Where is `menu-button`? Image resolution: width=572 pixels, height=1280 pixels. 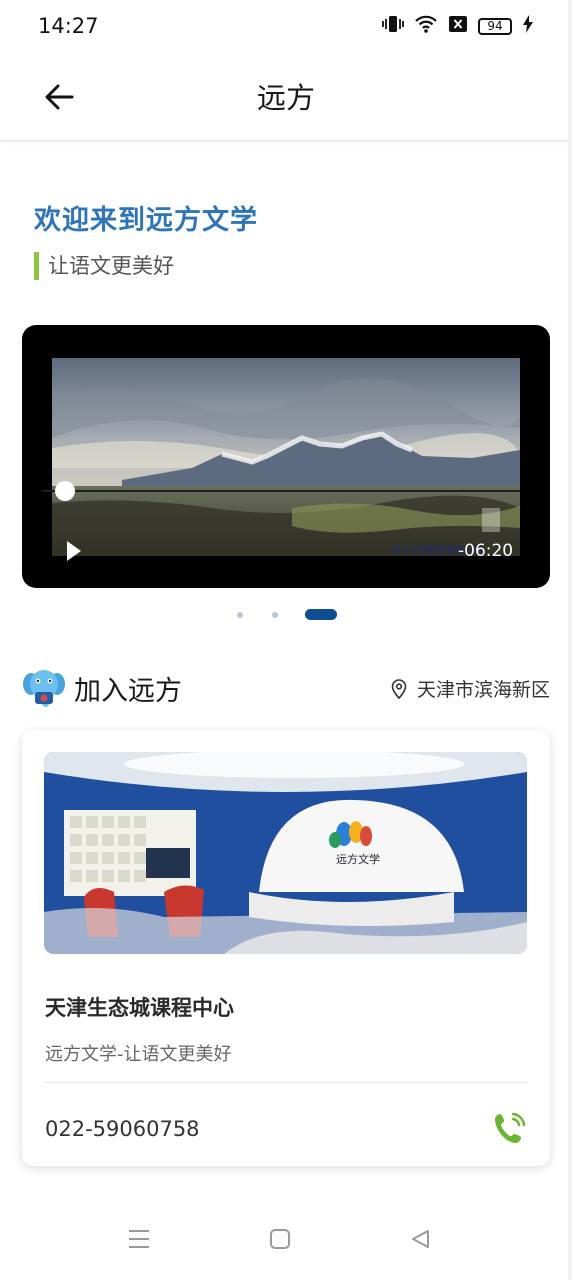
menu-button is located at coordinates (139, 1239).